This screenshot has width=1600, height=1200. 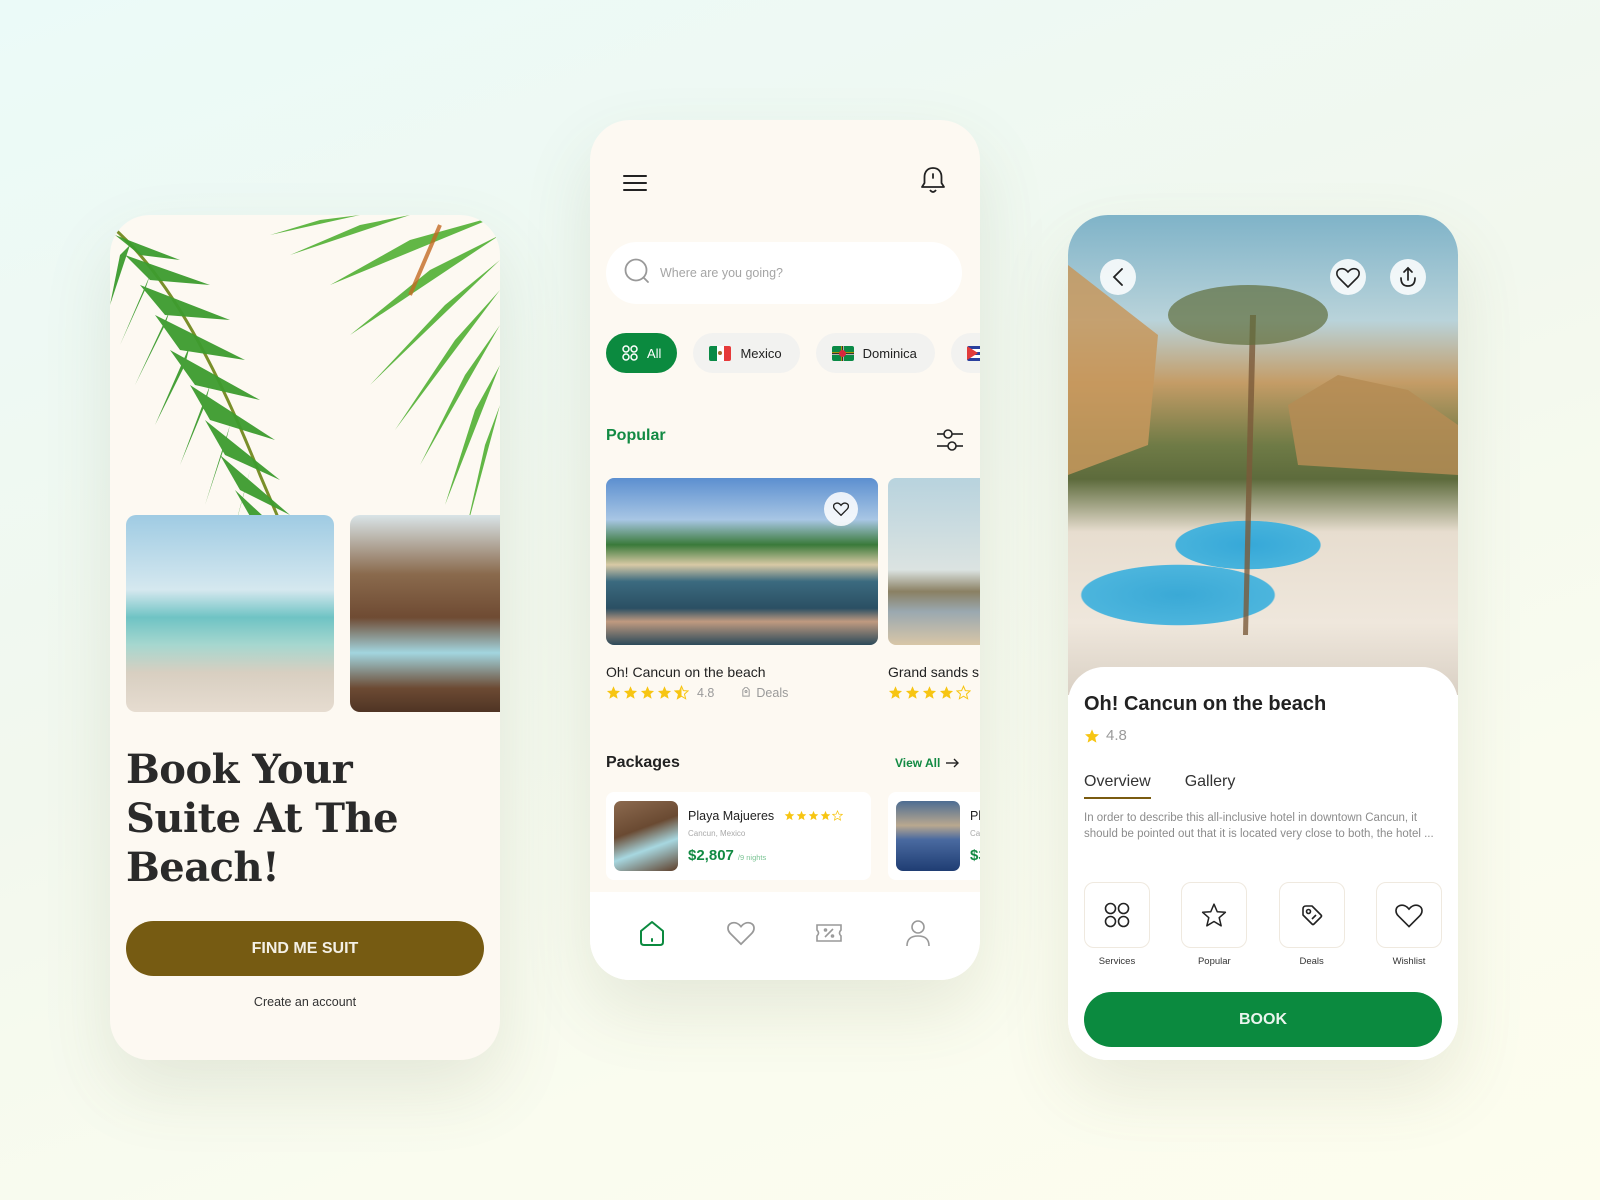 I want to click on dominica-flag-icon, so click(x=842, y=353).